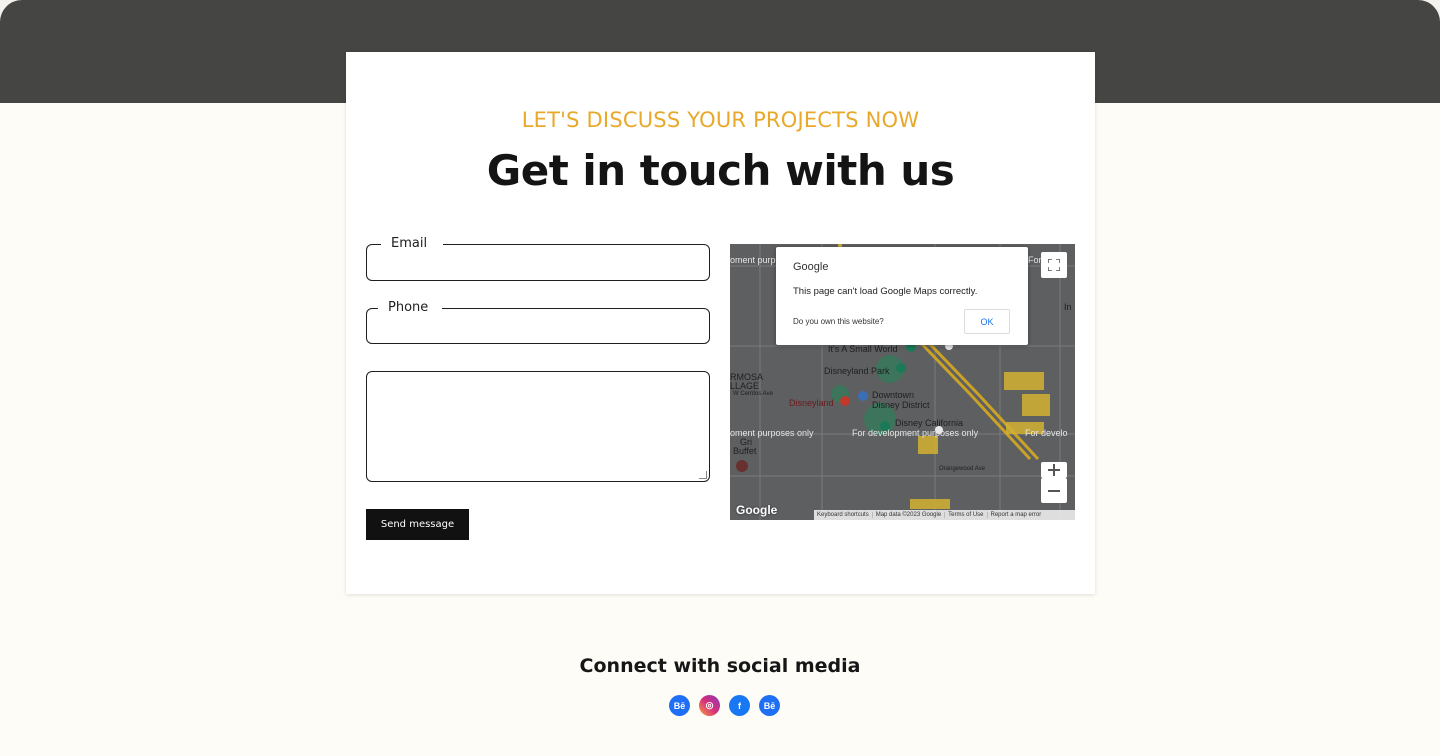  I want to click on message-textarea, so click(538, 426).